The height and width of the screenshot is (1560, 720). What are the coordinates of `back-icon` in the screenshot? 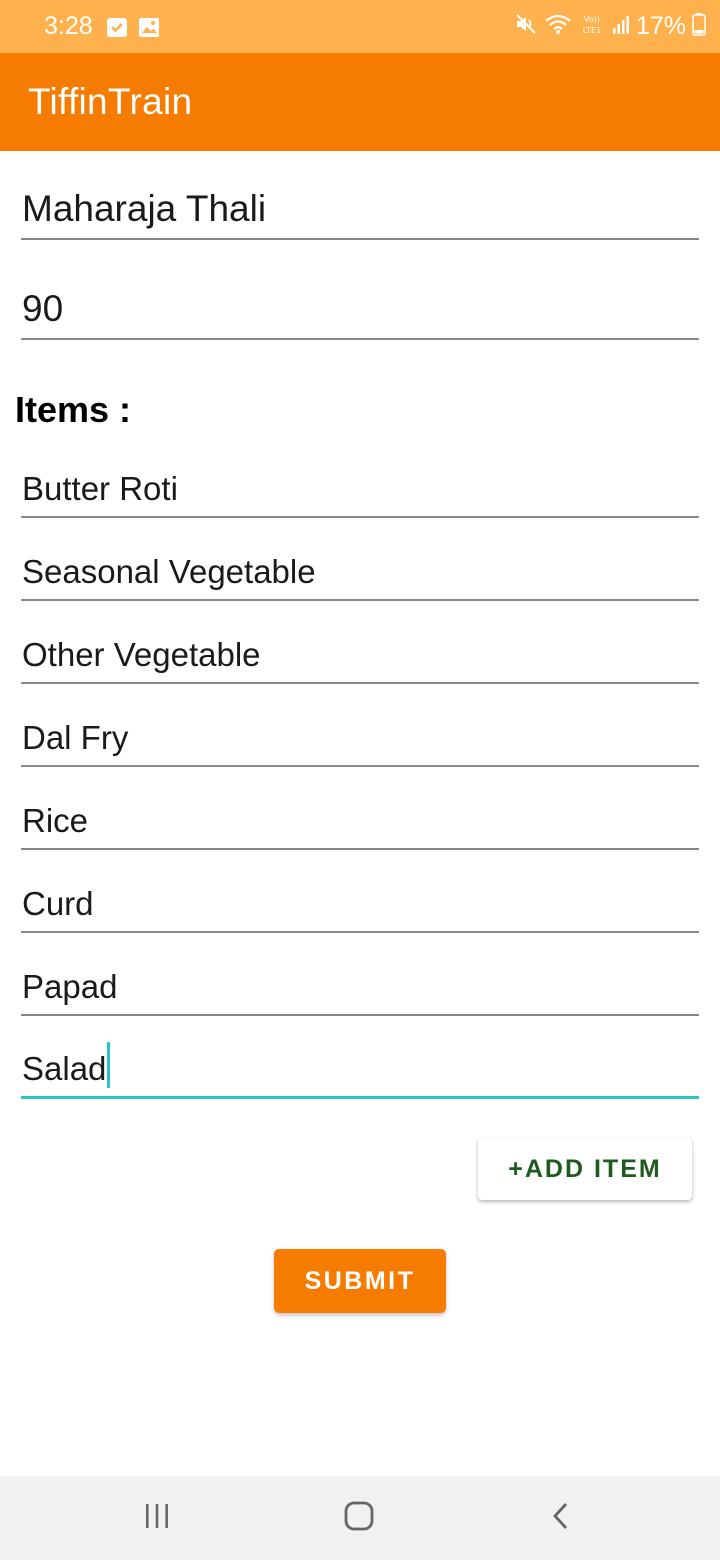 It's located at (561, 1518).